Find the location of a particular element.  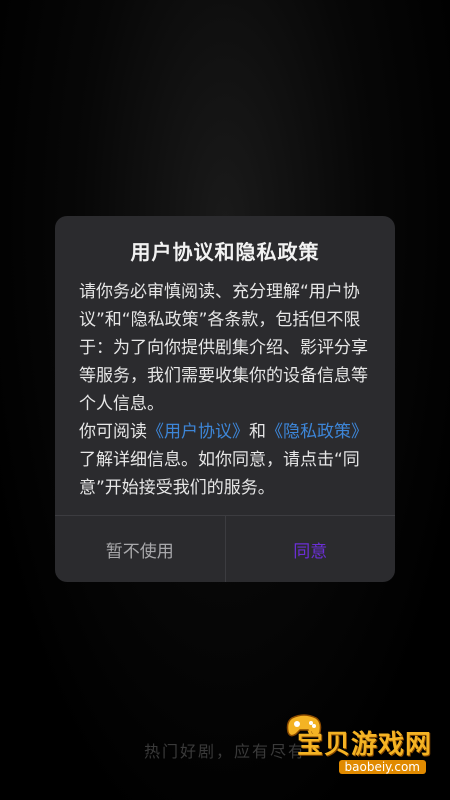

watermark-logo: 宝贝游戏网 baobeiy.com is located at coordinates (357, 743).